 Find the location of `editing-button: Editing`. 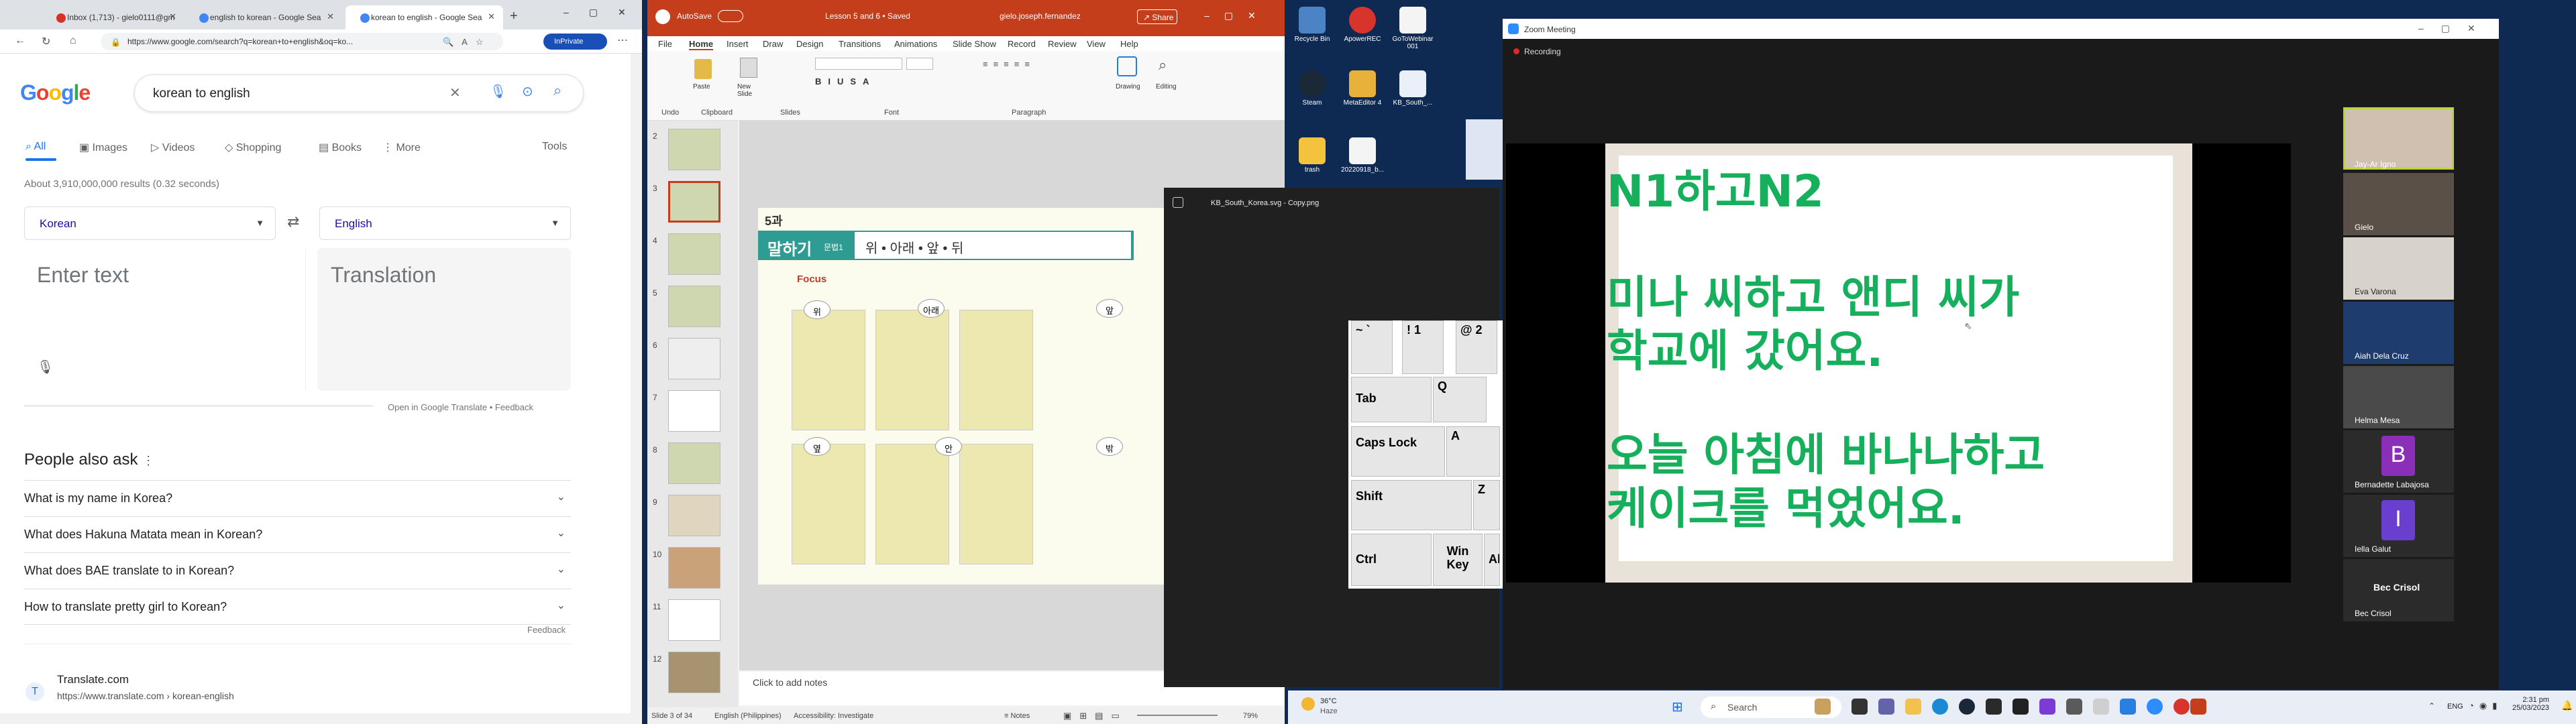

editing-button: Editing is located at coordinates (1166, 86).